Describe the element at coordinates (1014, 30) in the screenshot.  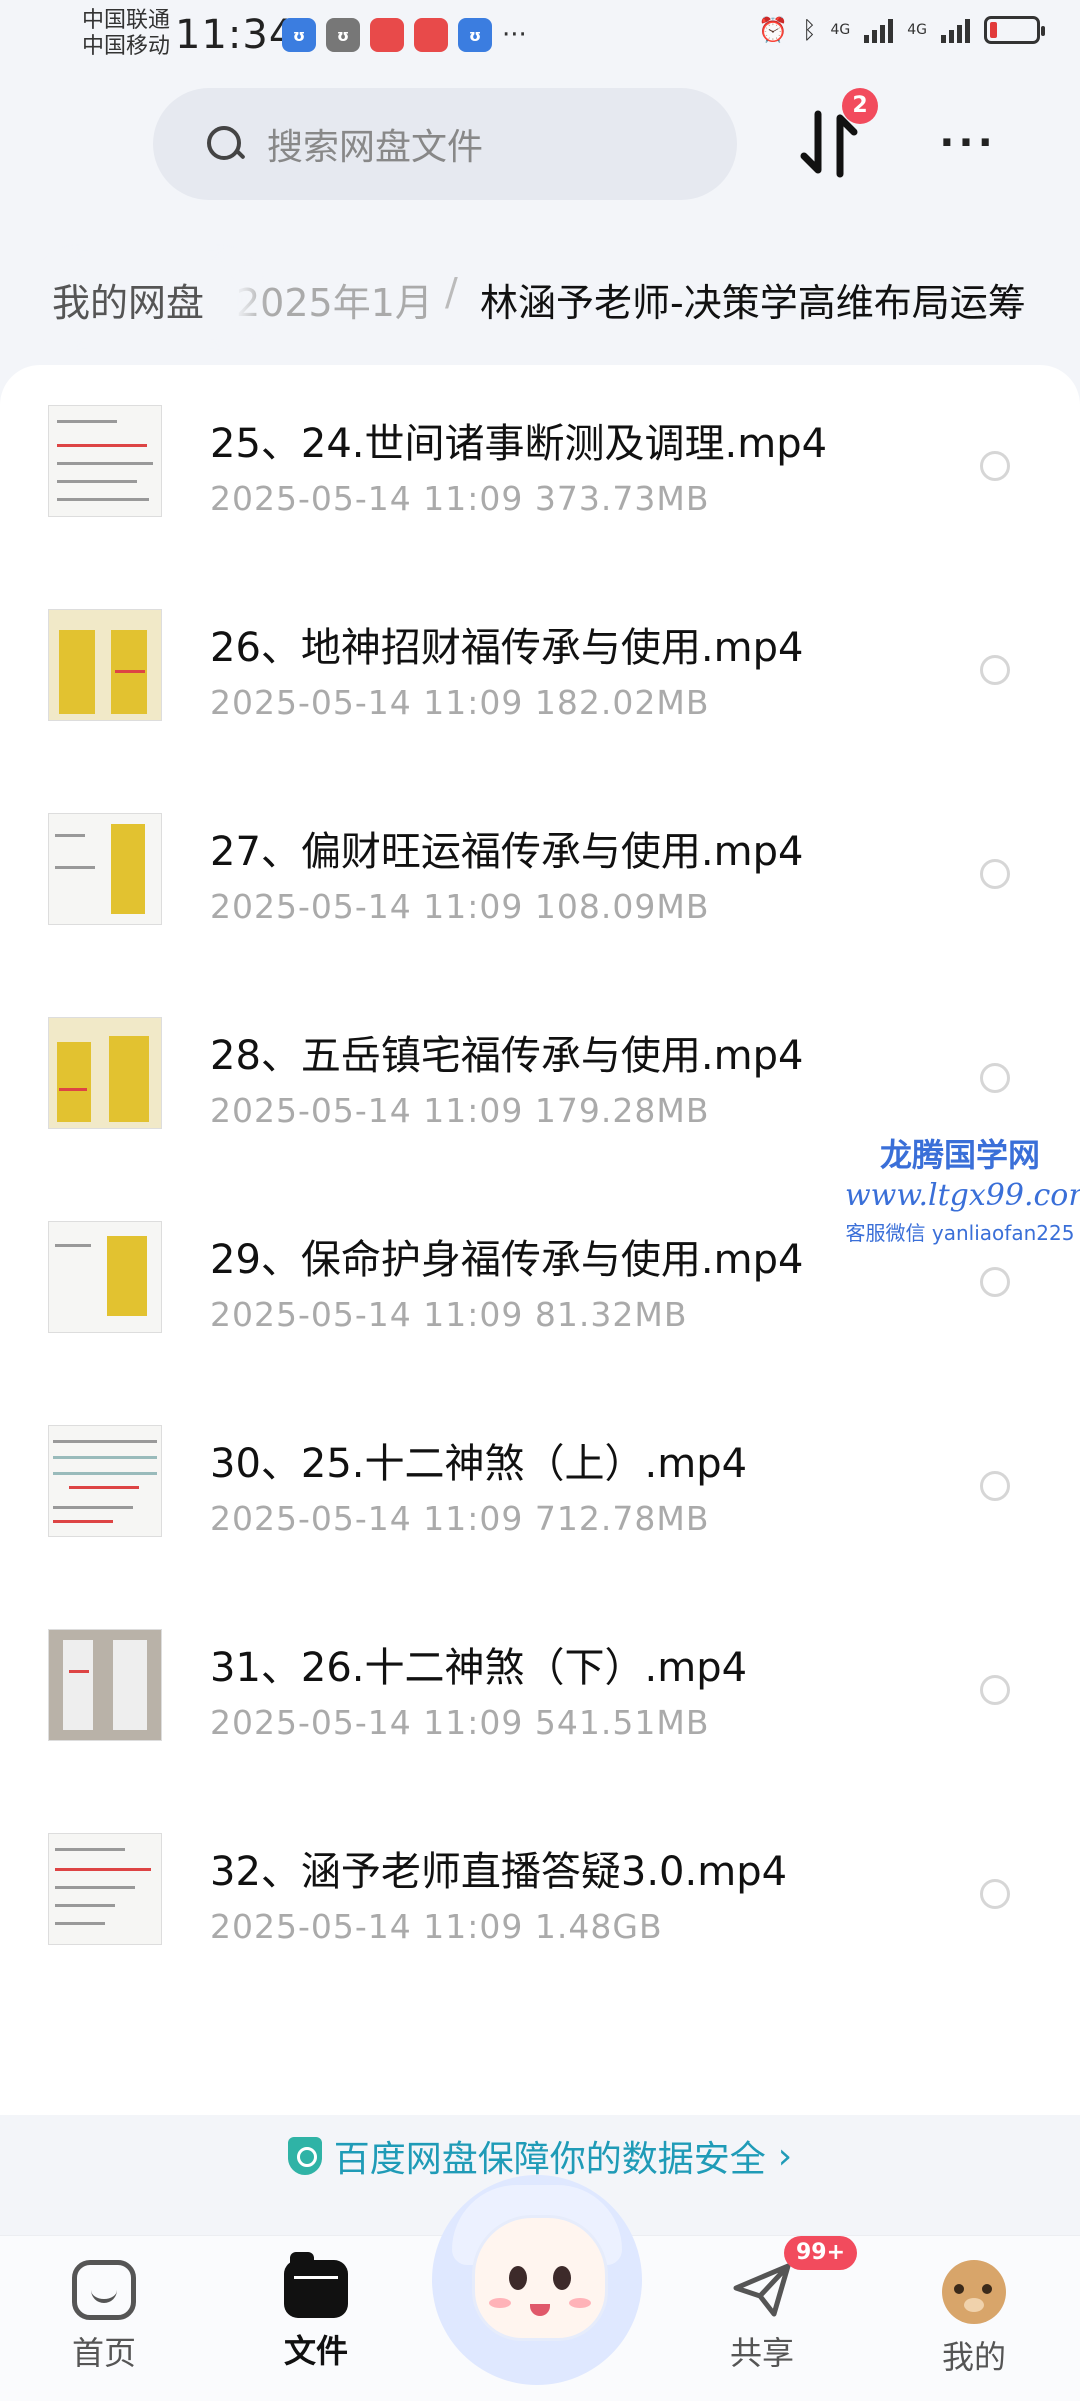
I see `battery-icon` at that location.